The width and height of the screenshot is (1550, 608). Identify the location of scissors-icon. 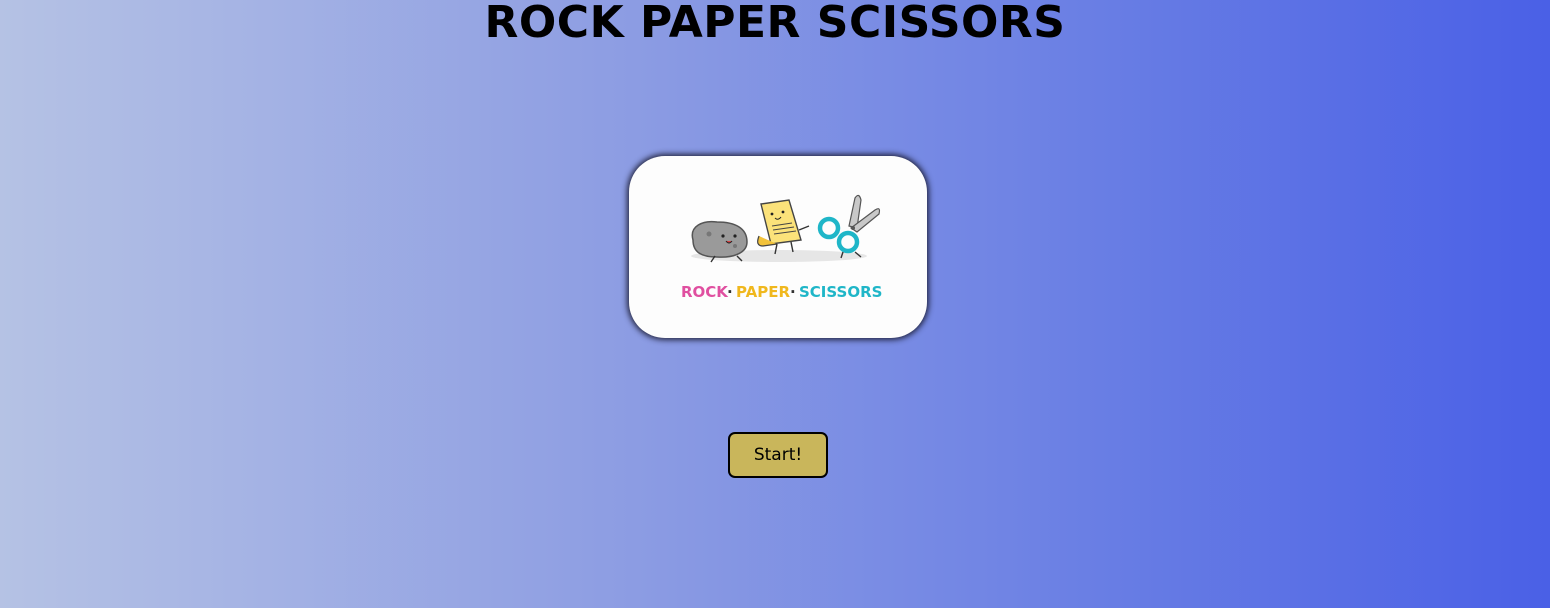
(849, 226).